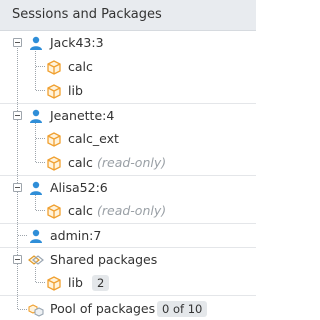 This screenshot has width=320, height=320. I want to click on package-row: calc_ext, so click(128, 139).